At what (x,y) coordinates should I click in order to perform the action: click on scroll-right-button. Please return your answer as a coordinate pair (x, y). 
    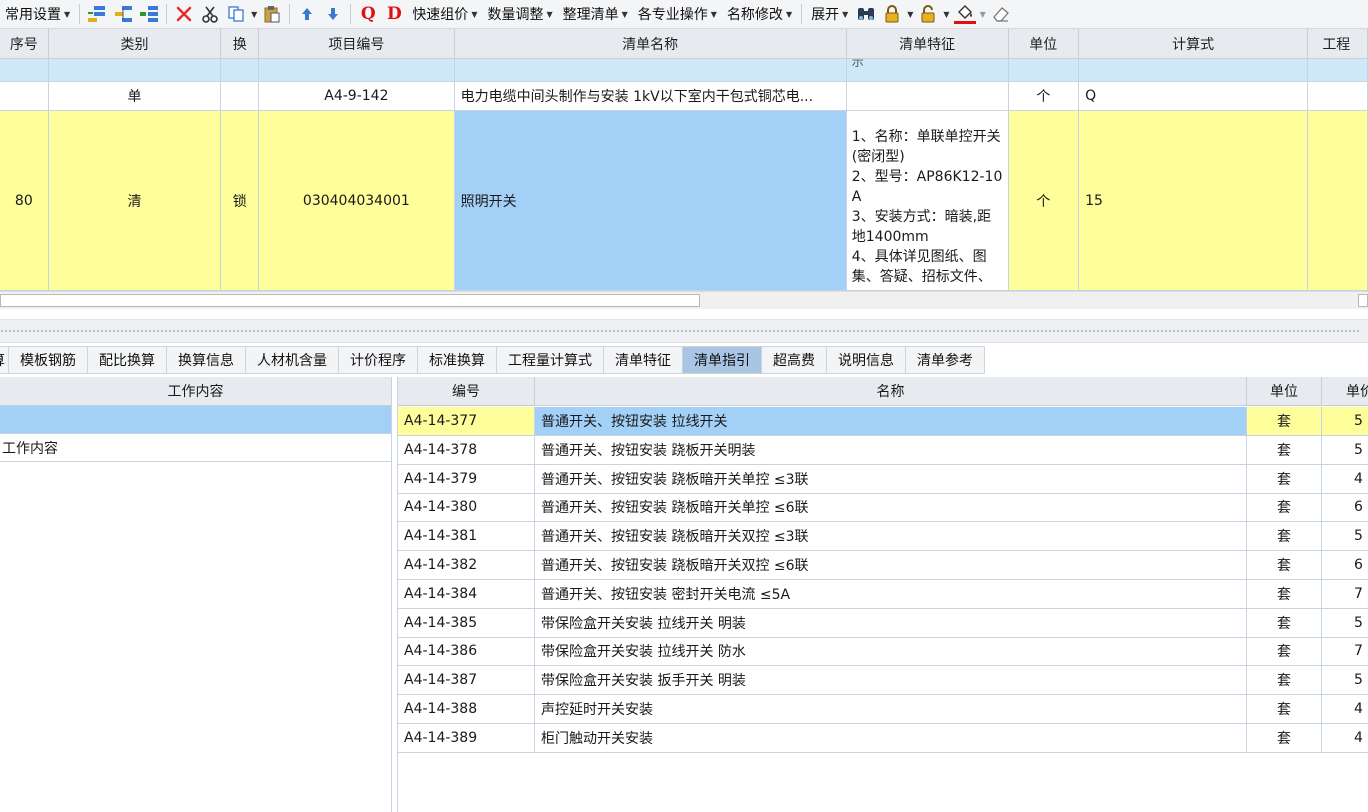
    Looking at the image, I should click on (1363, 300).